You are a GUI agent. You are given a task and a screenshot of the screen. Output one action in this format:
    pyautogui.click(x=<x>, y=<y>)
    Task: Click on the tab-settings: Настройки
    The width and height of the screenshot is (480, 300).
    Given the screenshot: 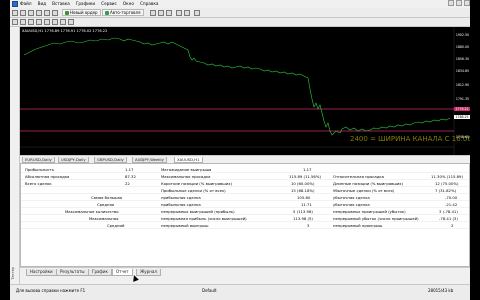 What is the action you would take?
    pyautogui.click(x=41, y=272)
    